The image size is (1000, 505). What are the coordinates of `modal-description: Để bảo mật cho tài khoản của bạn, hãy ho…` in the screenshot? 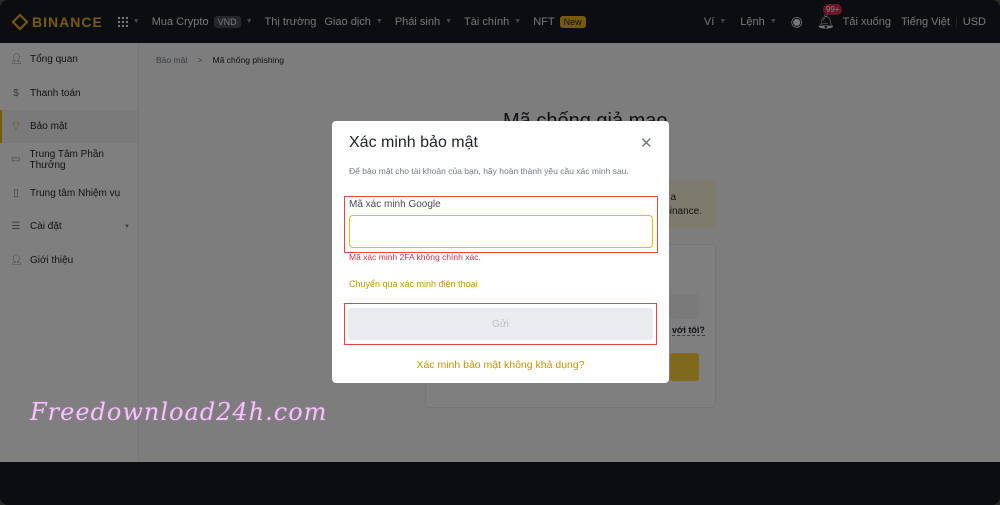 It's located at (489, 171).